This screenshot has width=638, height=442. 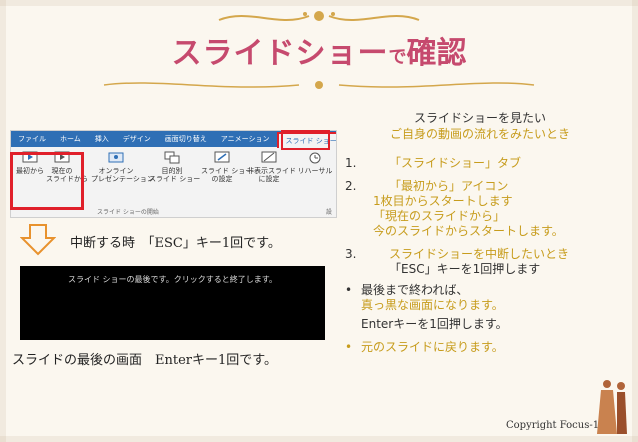 I want to click on step-text: スライドショーを中断したいとき, so click(x=479, y=254).